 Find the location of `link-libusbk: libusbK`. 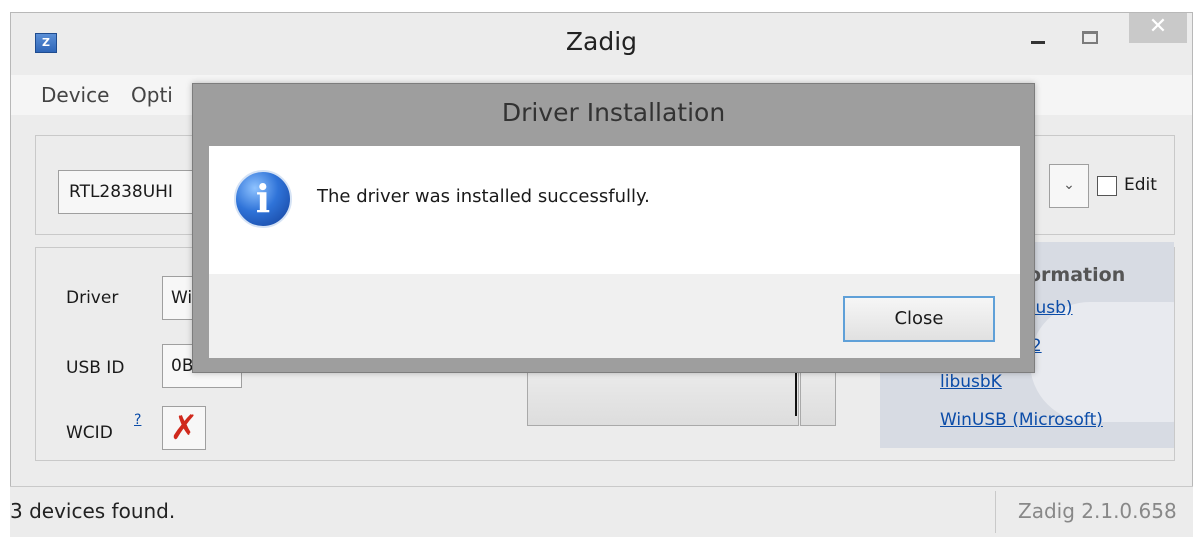

link-libusbk: libusbK is located at coordinates (971, 382).